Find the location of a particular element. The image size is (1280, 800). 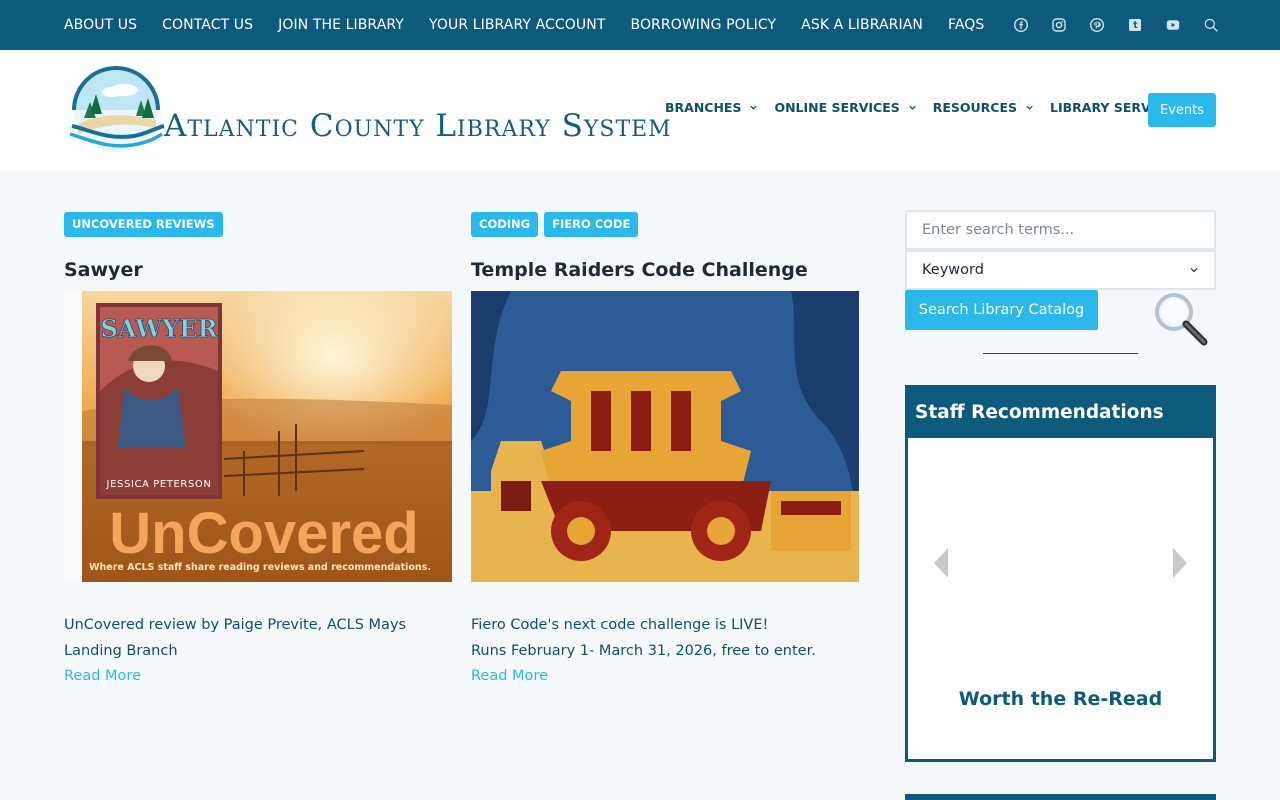

nav-branches: BRANCHES is located at coordinates (711, 107).